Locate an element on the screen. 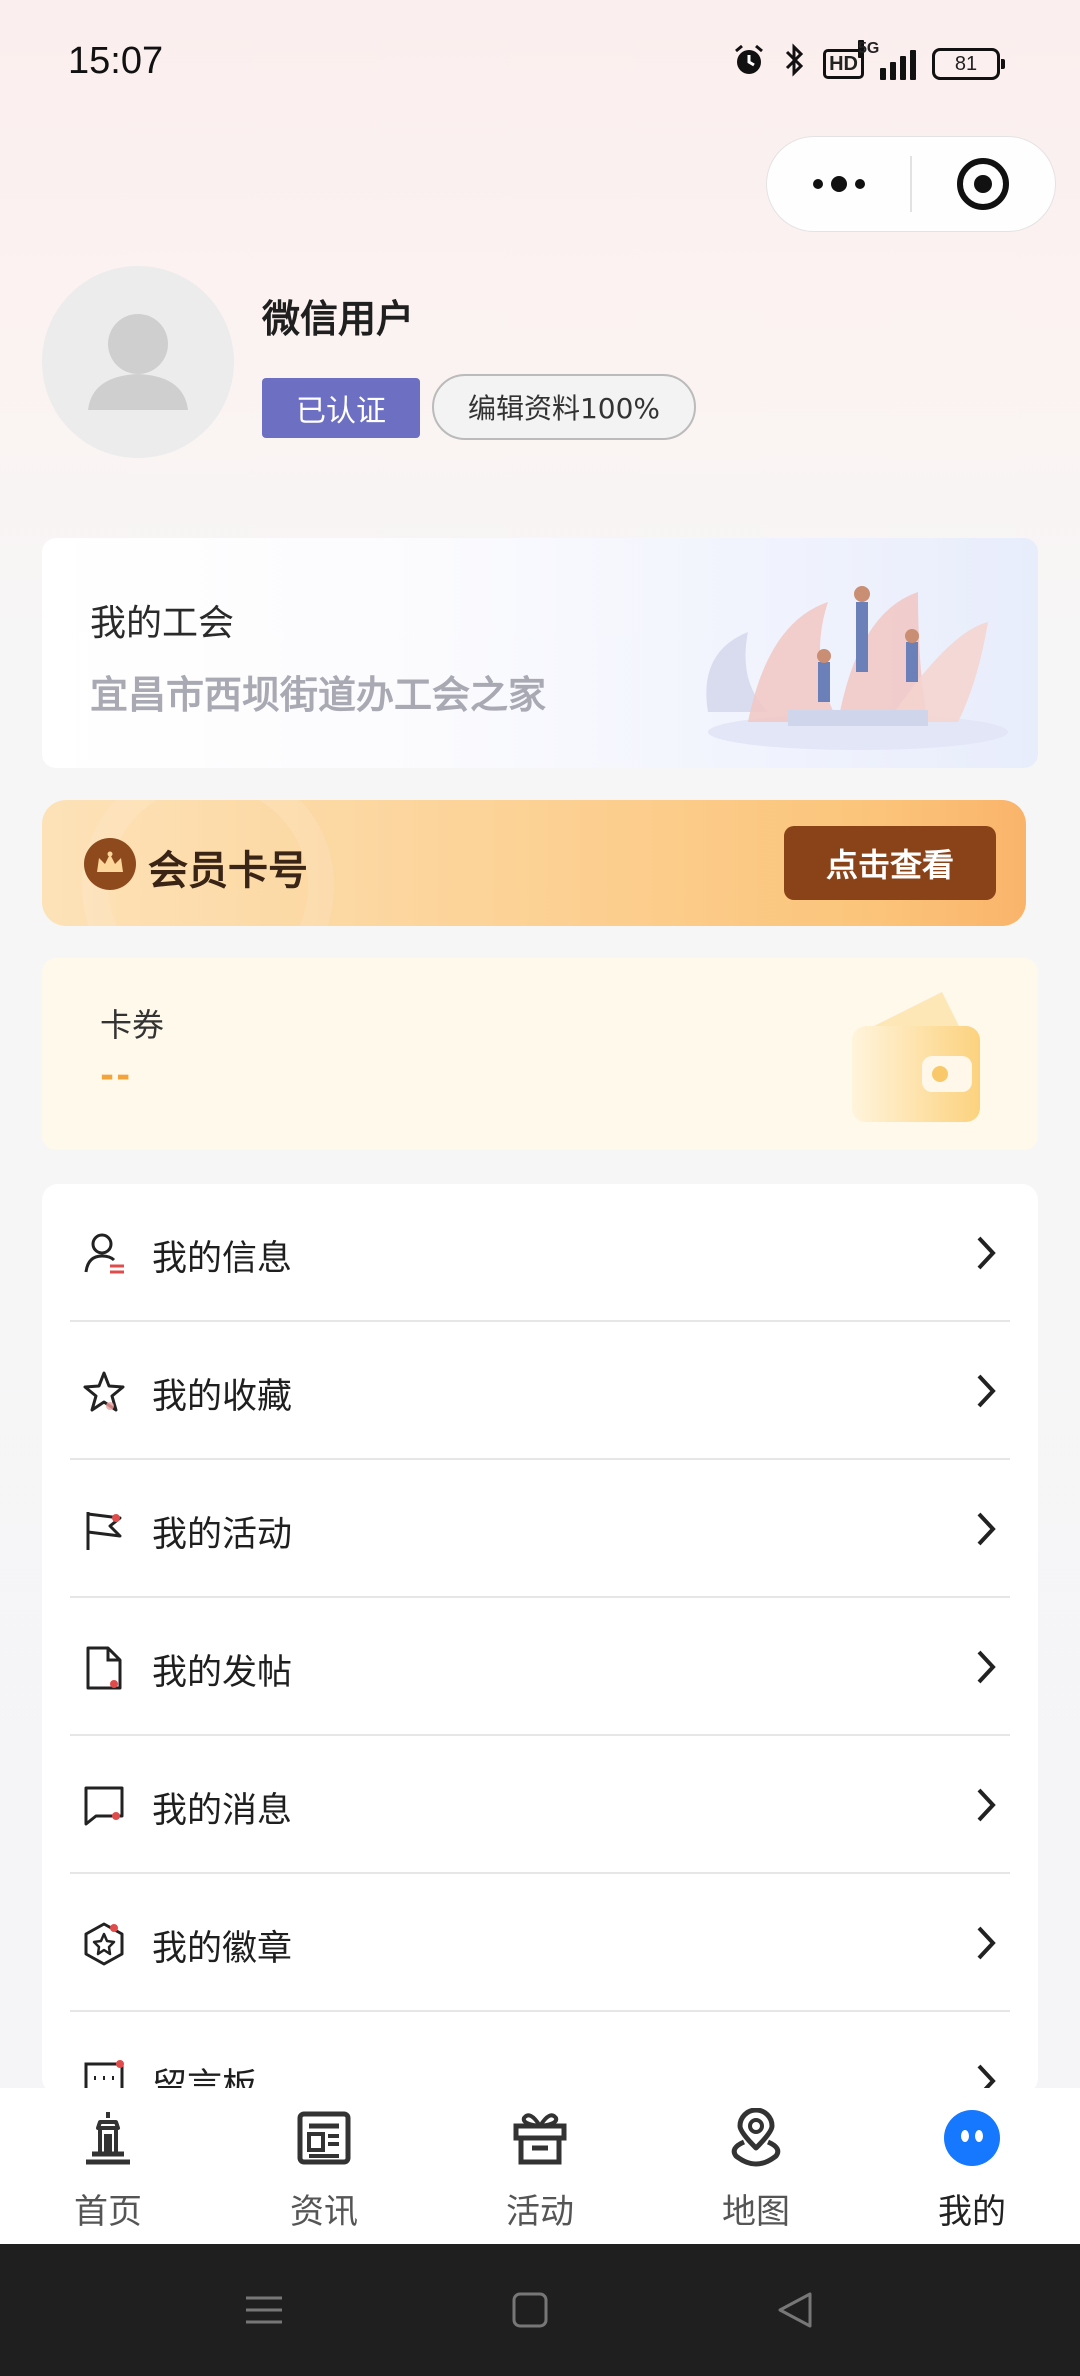 This screenshot has width=1080, height=2376. tab-activities: 活动 is located at coordinates (540, 2166).